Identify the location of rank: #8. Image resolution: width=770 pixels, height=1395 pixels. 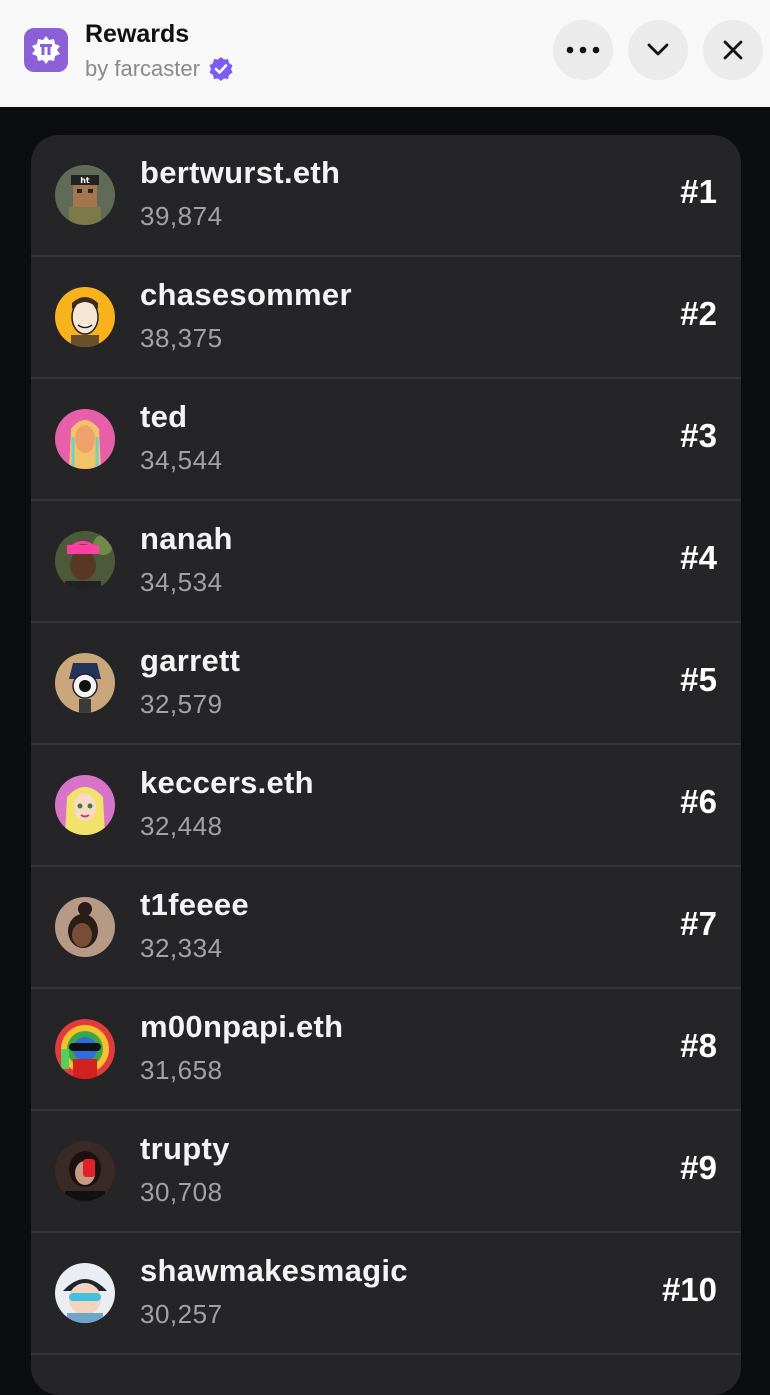
(698, 1045).